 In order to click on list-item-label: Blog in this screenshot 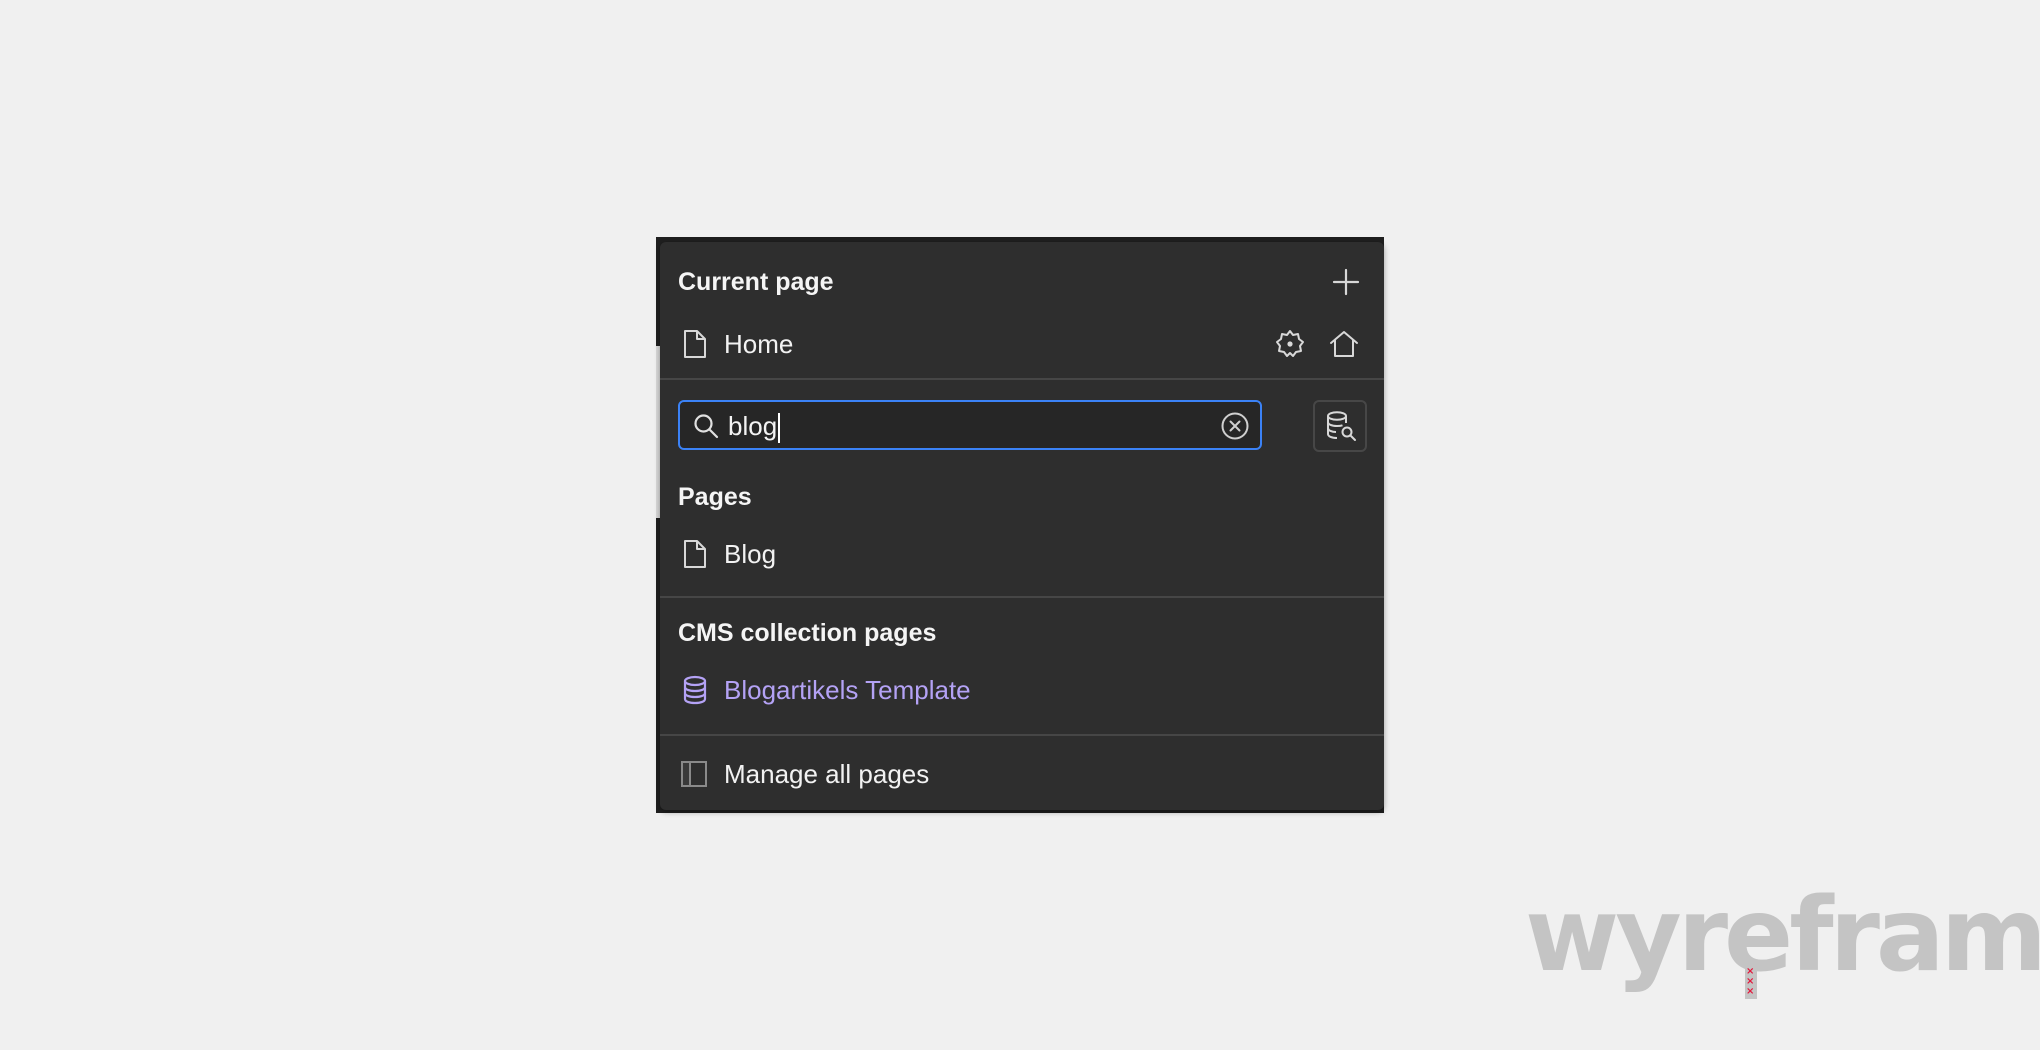, I will do `click(750, 553)`.